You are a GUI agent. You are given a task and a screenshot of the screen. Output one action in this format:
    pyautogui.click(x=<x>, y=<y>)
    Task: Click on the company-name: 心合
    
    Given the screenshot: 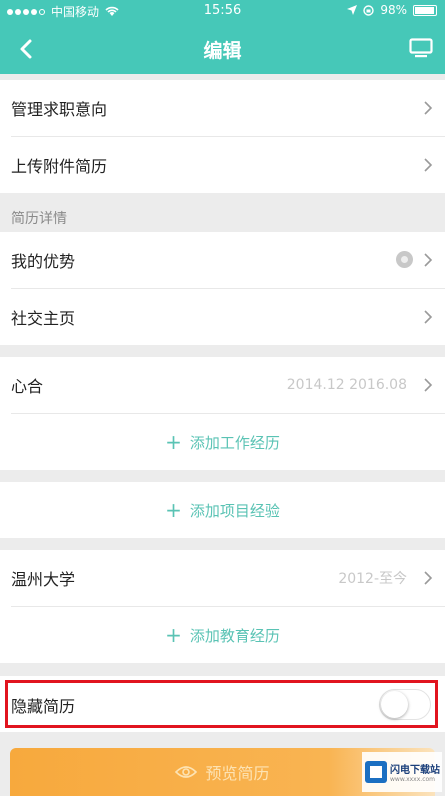 What is the action you would take?
    pyautogui.click(x=27, y=386)
    